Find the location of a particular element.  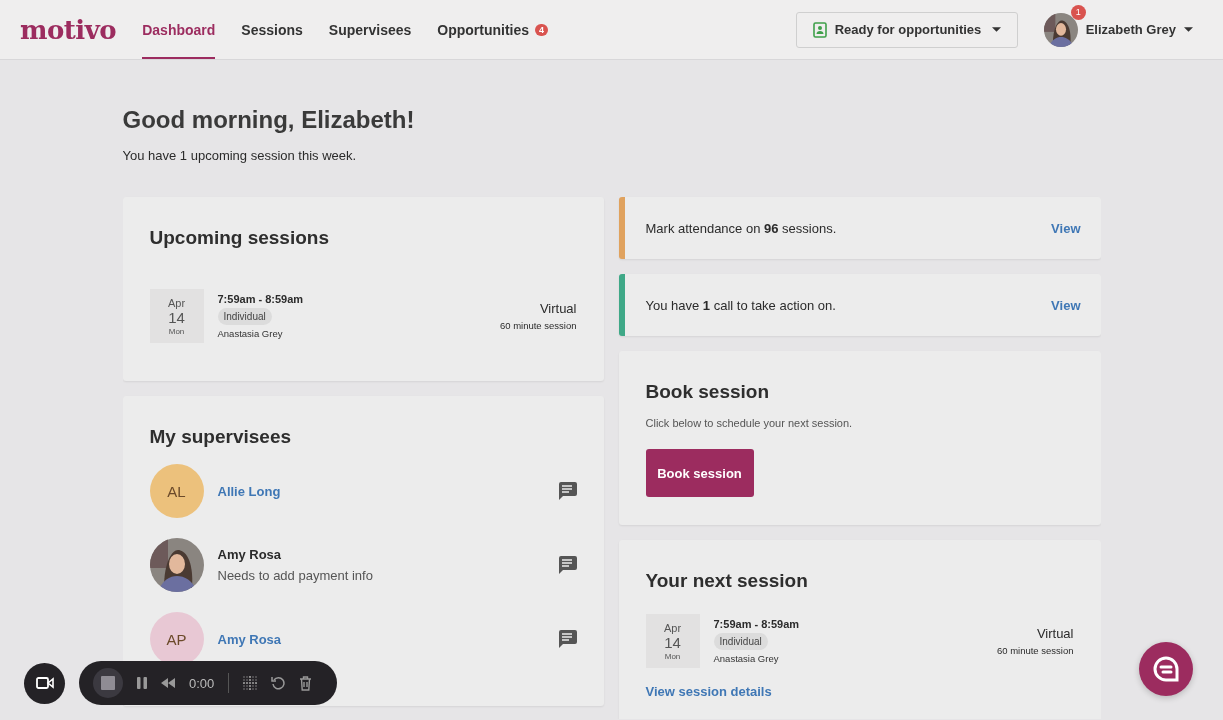

delete-button is located at coordinates (306, 683).